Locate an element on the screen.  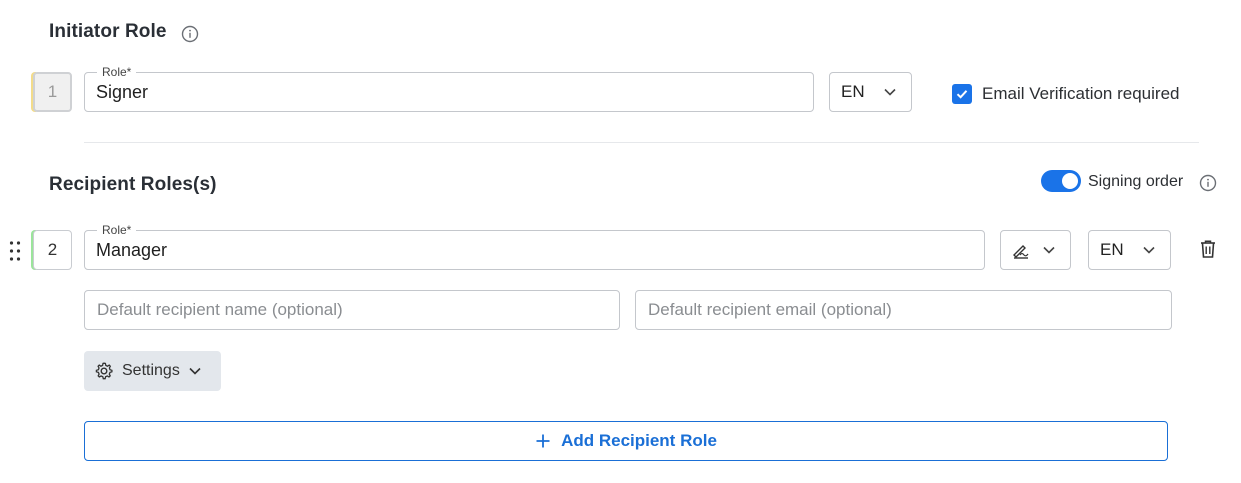
role-field-value: Signer is located at coordinates (122, 92).